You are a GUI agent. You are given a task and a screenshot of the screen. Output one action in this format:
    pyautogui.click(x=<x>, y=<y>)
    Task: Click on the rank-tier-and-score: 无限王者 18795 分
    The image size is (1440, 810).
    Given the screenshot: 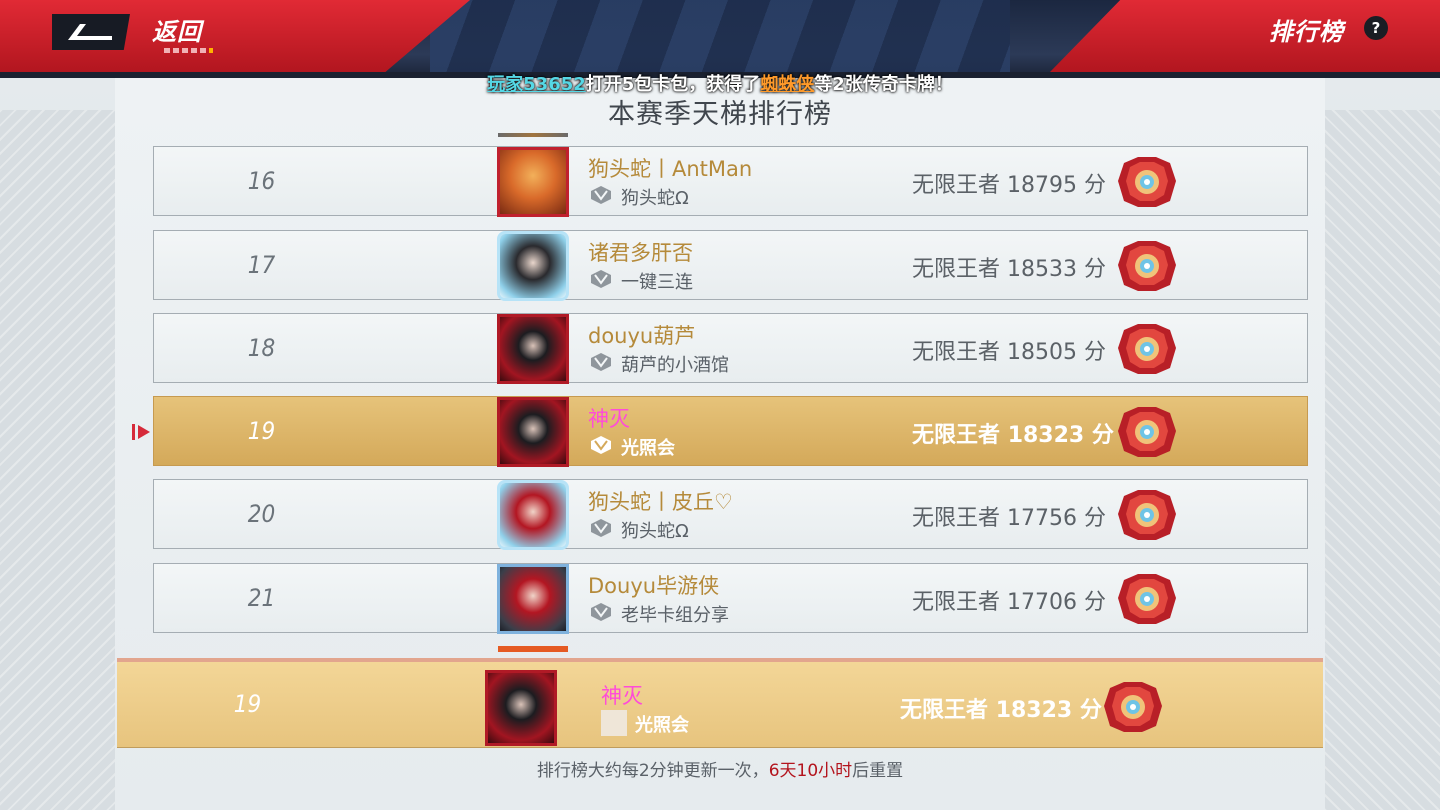 What is the action you would take?
    pyautogui.click(x=1009, y=183)
    